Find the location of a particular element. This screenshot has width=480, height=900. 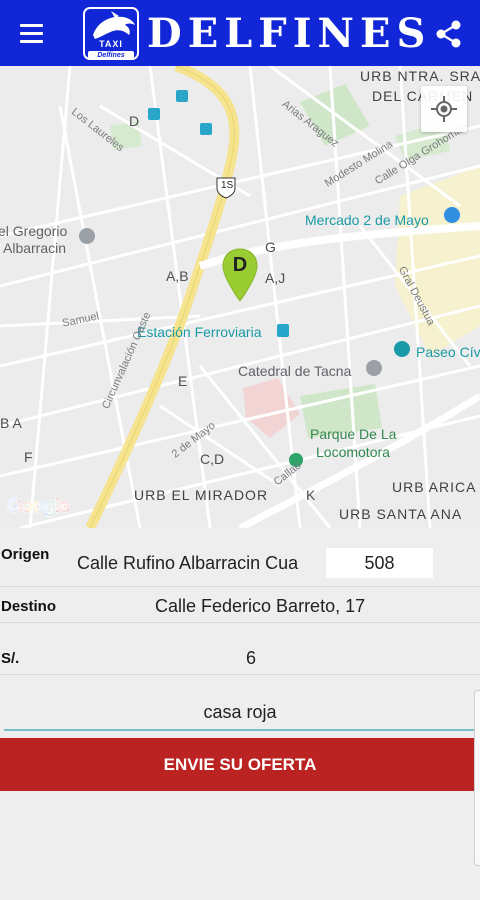

map-label-gregorio: el Gregorio is located at coordinates (34, 231).